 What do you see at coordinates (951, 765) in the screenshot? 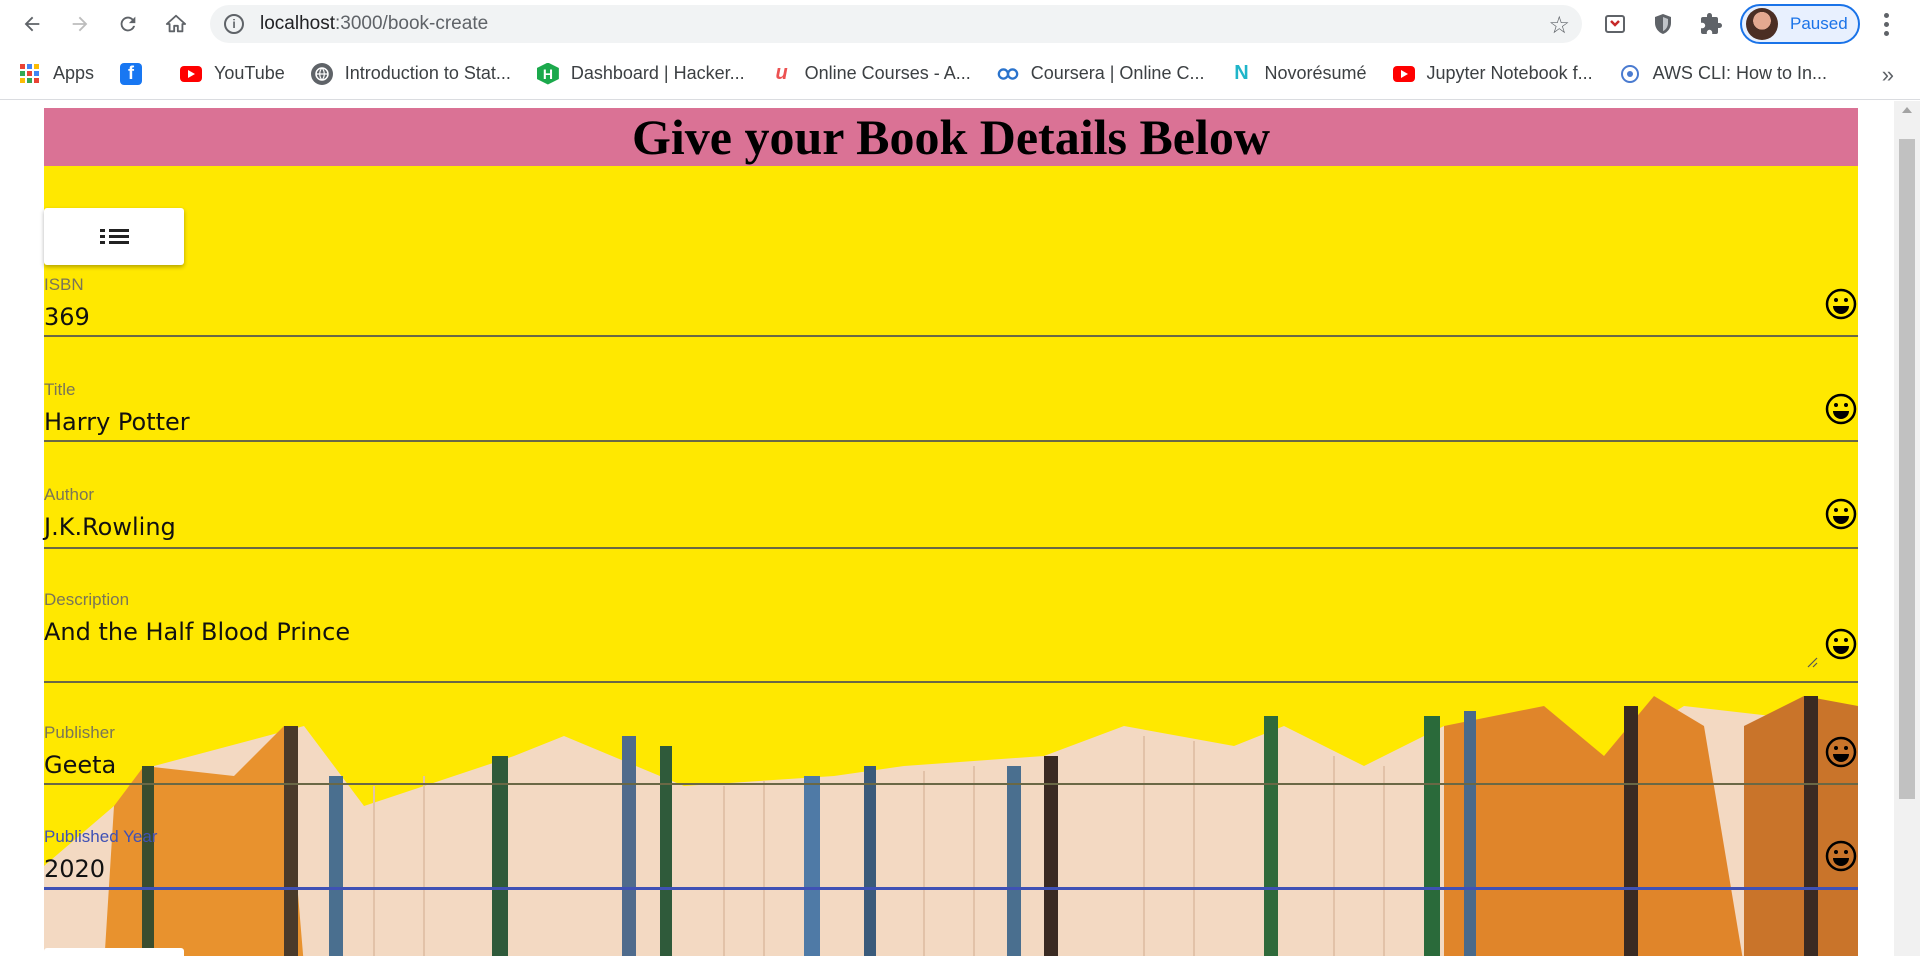
I see `publisher-input: Geeta` at bounding box center [951, 765].